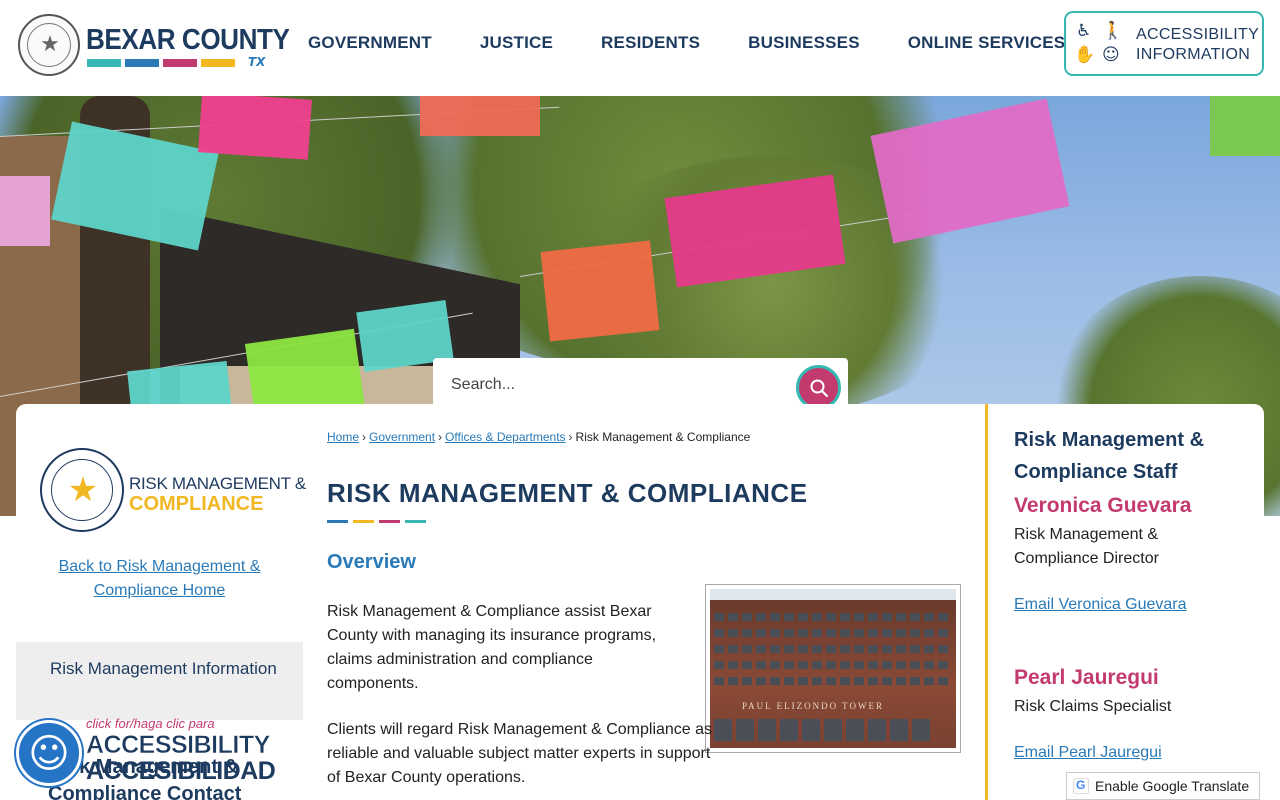 Image resolution: width=1280 pixels, height=800 pixels. I want to click on department-logo: ★ RISK MANAGEMENT & COMPLIANCE, so click(173, 490).